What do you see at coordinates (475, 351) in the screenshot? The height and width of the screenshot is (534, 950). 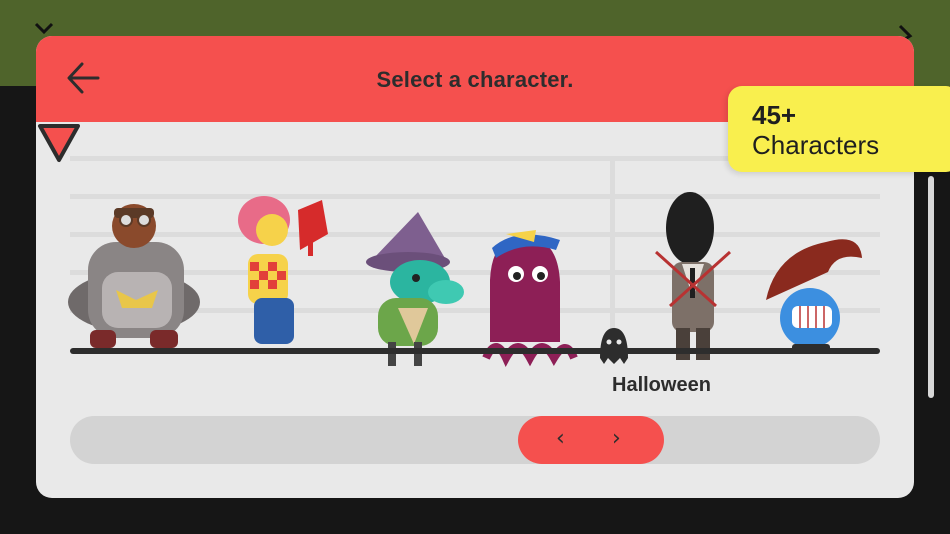 I see `lineup-baseline` at bounding box center [475, 351].